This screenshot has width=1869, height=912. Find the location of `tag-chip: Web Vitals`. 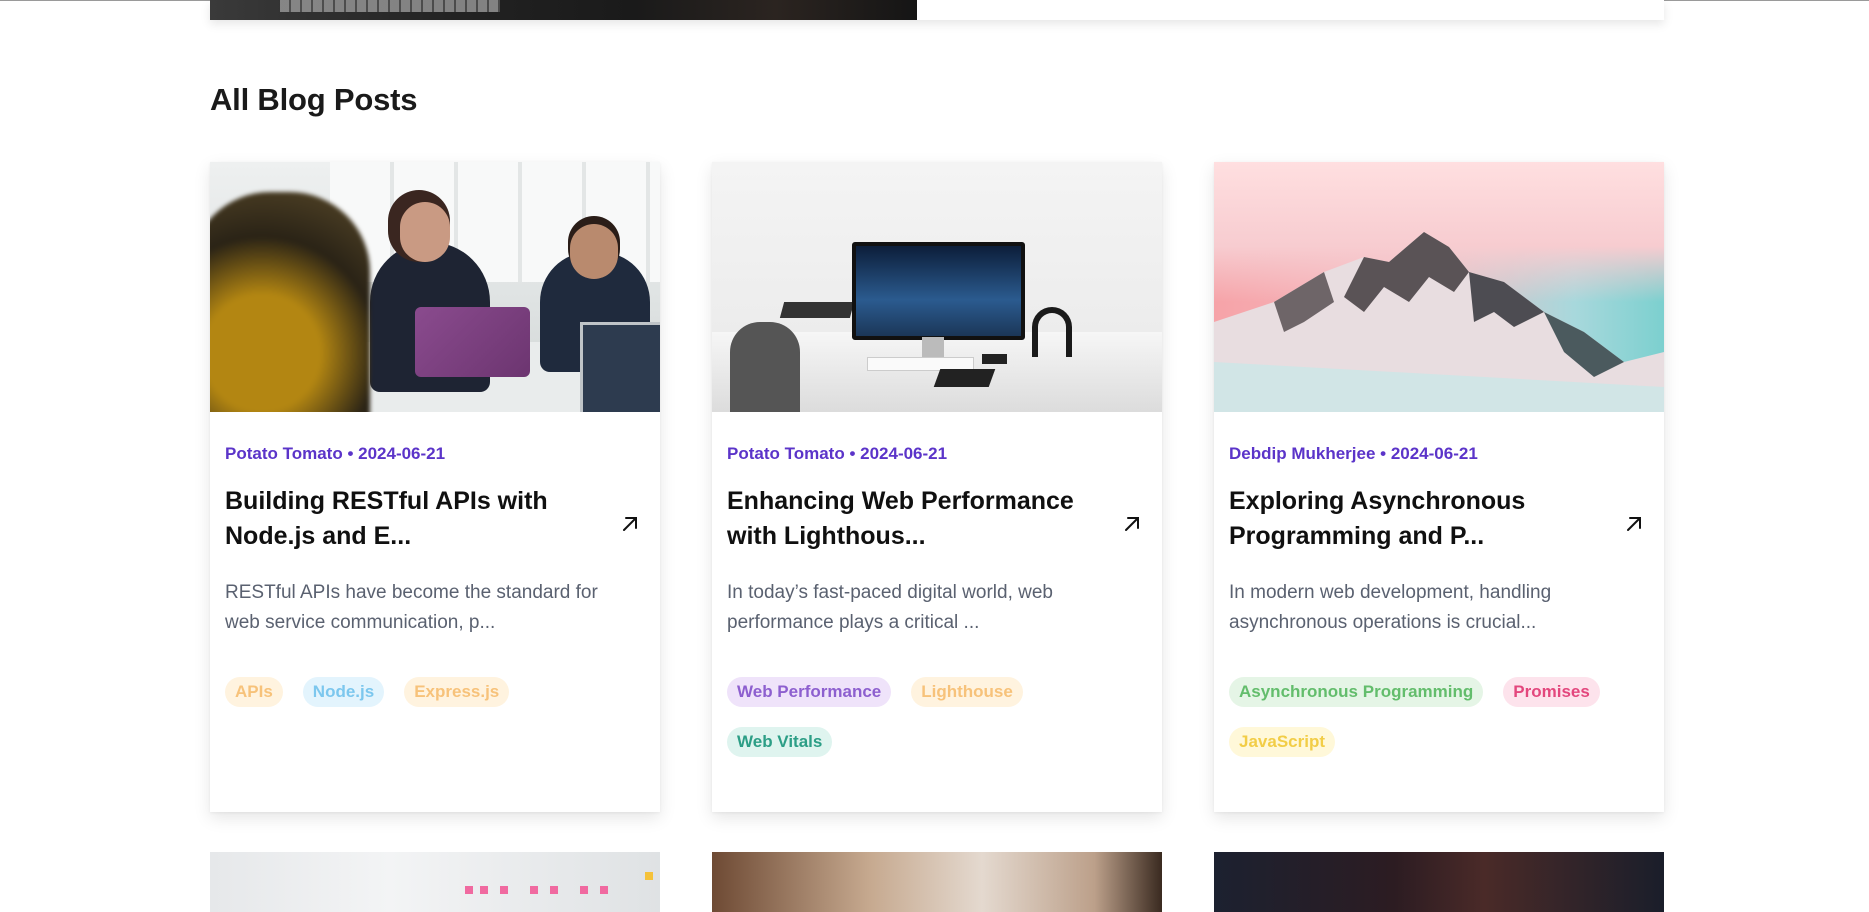

tag-chip: Web Vitals is located at coordinates (780, 742).